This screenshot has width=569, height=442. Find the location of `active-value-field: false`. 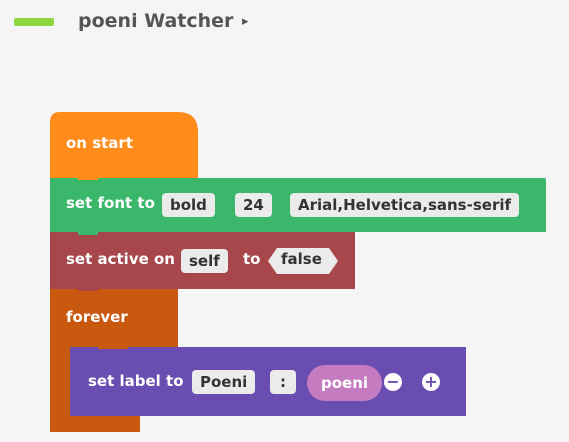

active-value-field: false is located at coordinates (301, 259).